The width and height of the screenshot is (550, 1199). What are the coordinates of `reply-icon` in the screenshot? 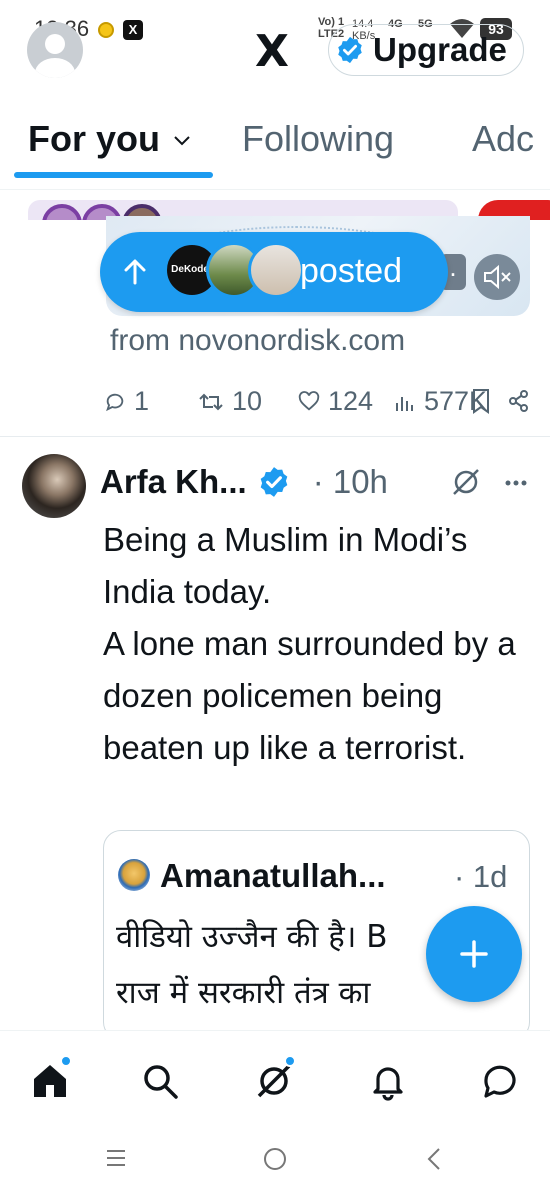 It's located at (115, 402).